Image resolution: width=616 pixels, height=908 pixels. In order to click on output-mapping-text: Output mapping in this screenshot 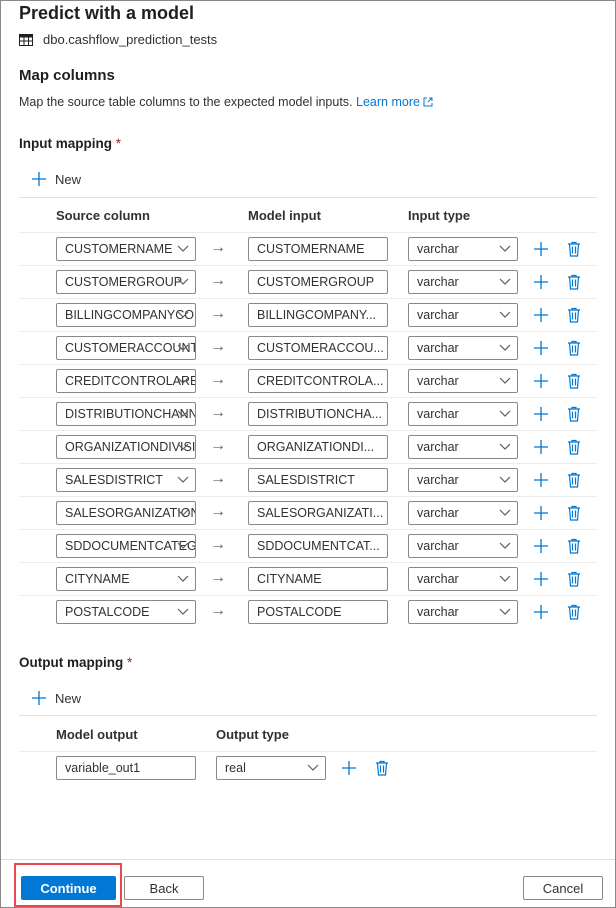, I will do `click(71, 662)`.